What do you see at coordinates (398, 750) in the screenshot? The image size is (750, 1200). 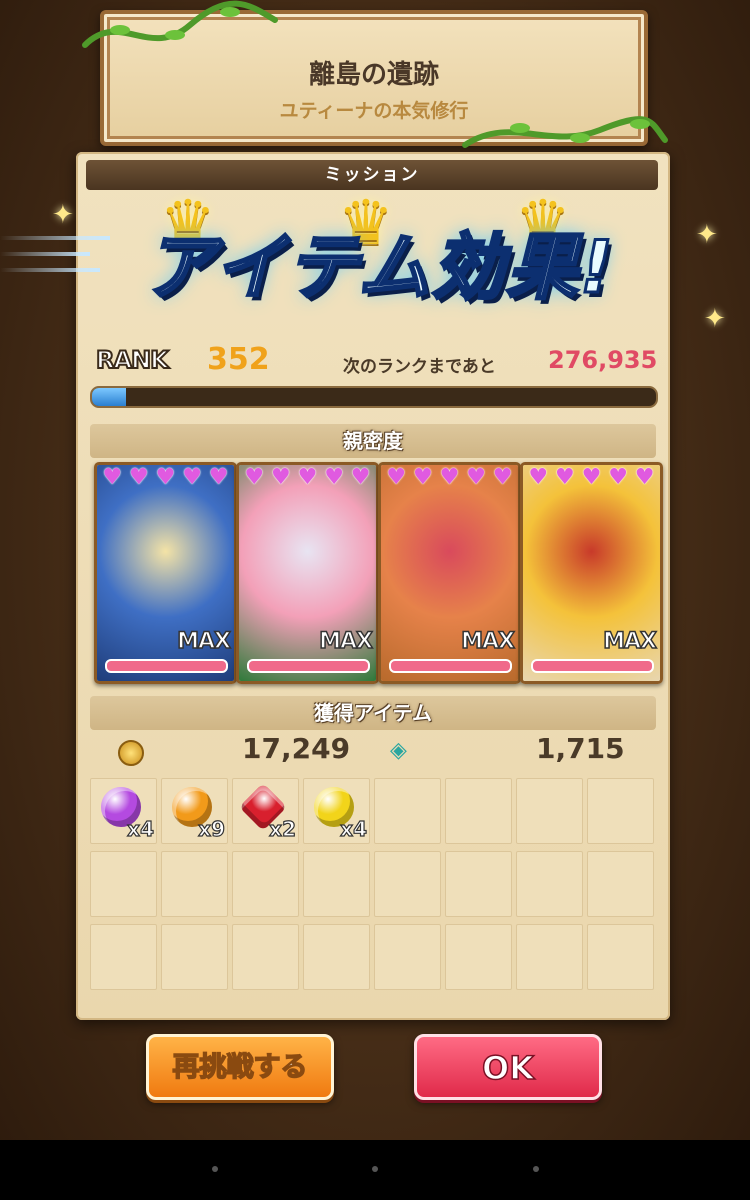 I see `gem-currency-icon: ◈` at bounding box center [398, 750].